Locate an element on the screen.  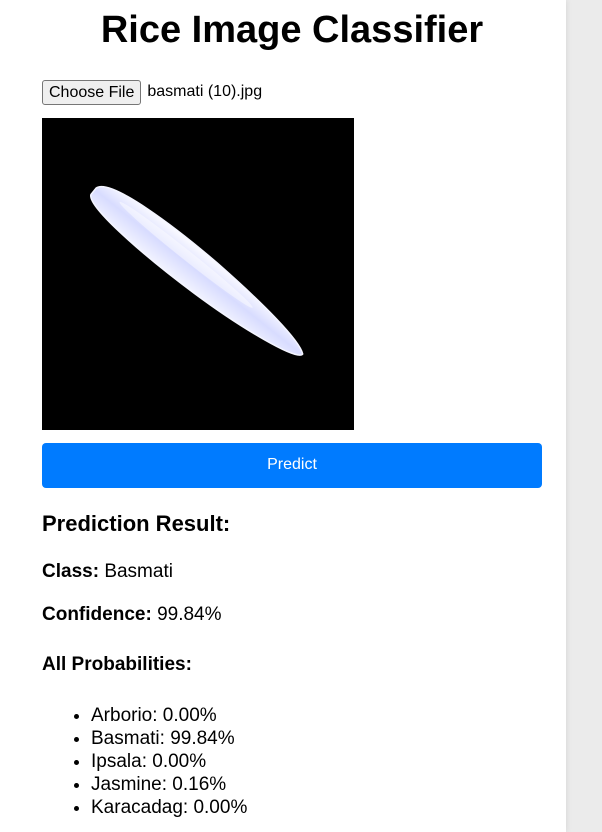
list-item: Jasmine: 0.16% is located at coordinates (169, 784).